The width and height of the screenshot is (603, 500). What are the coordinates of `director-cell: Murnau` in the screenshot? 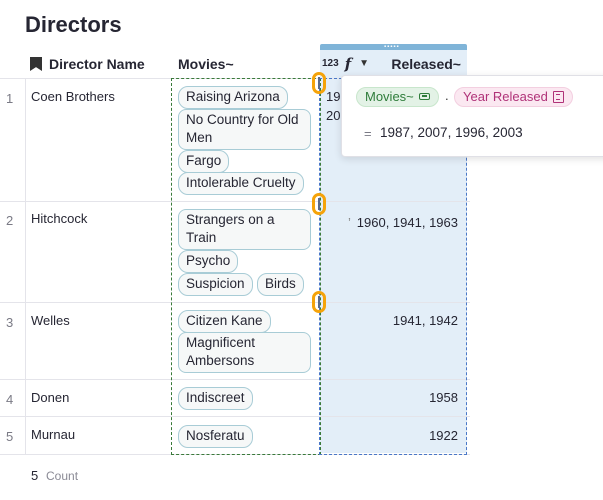 It's located at (53, 434).